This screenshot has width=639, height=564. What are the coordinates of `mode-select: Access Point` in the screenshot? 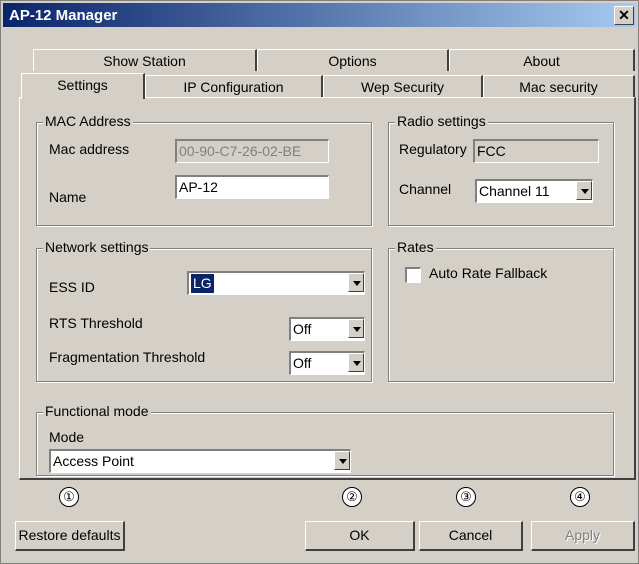 It's located at (200, 461).